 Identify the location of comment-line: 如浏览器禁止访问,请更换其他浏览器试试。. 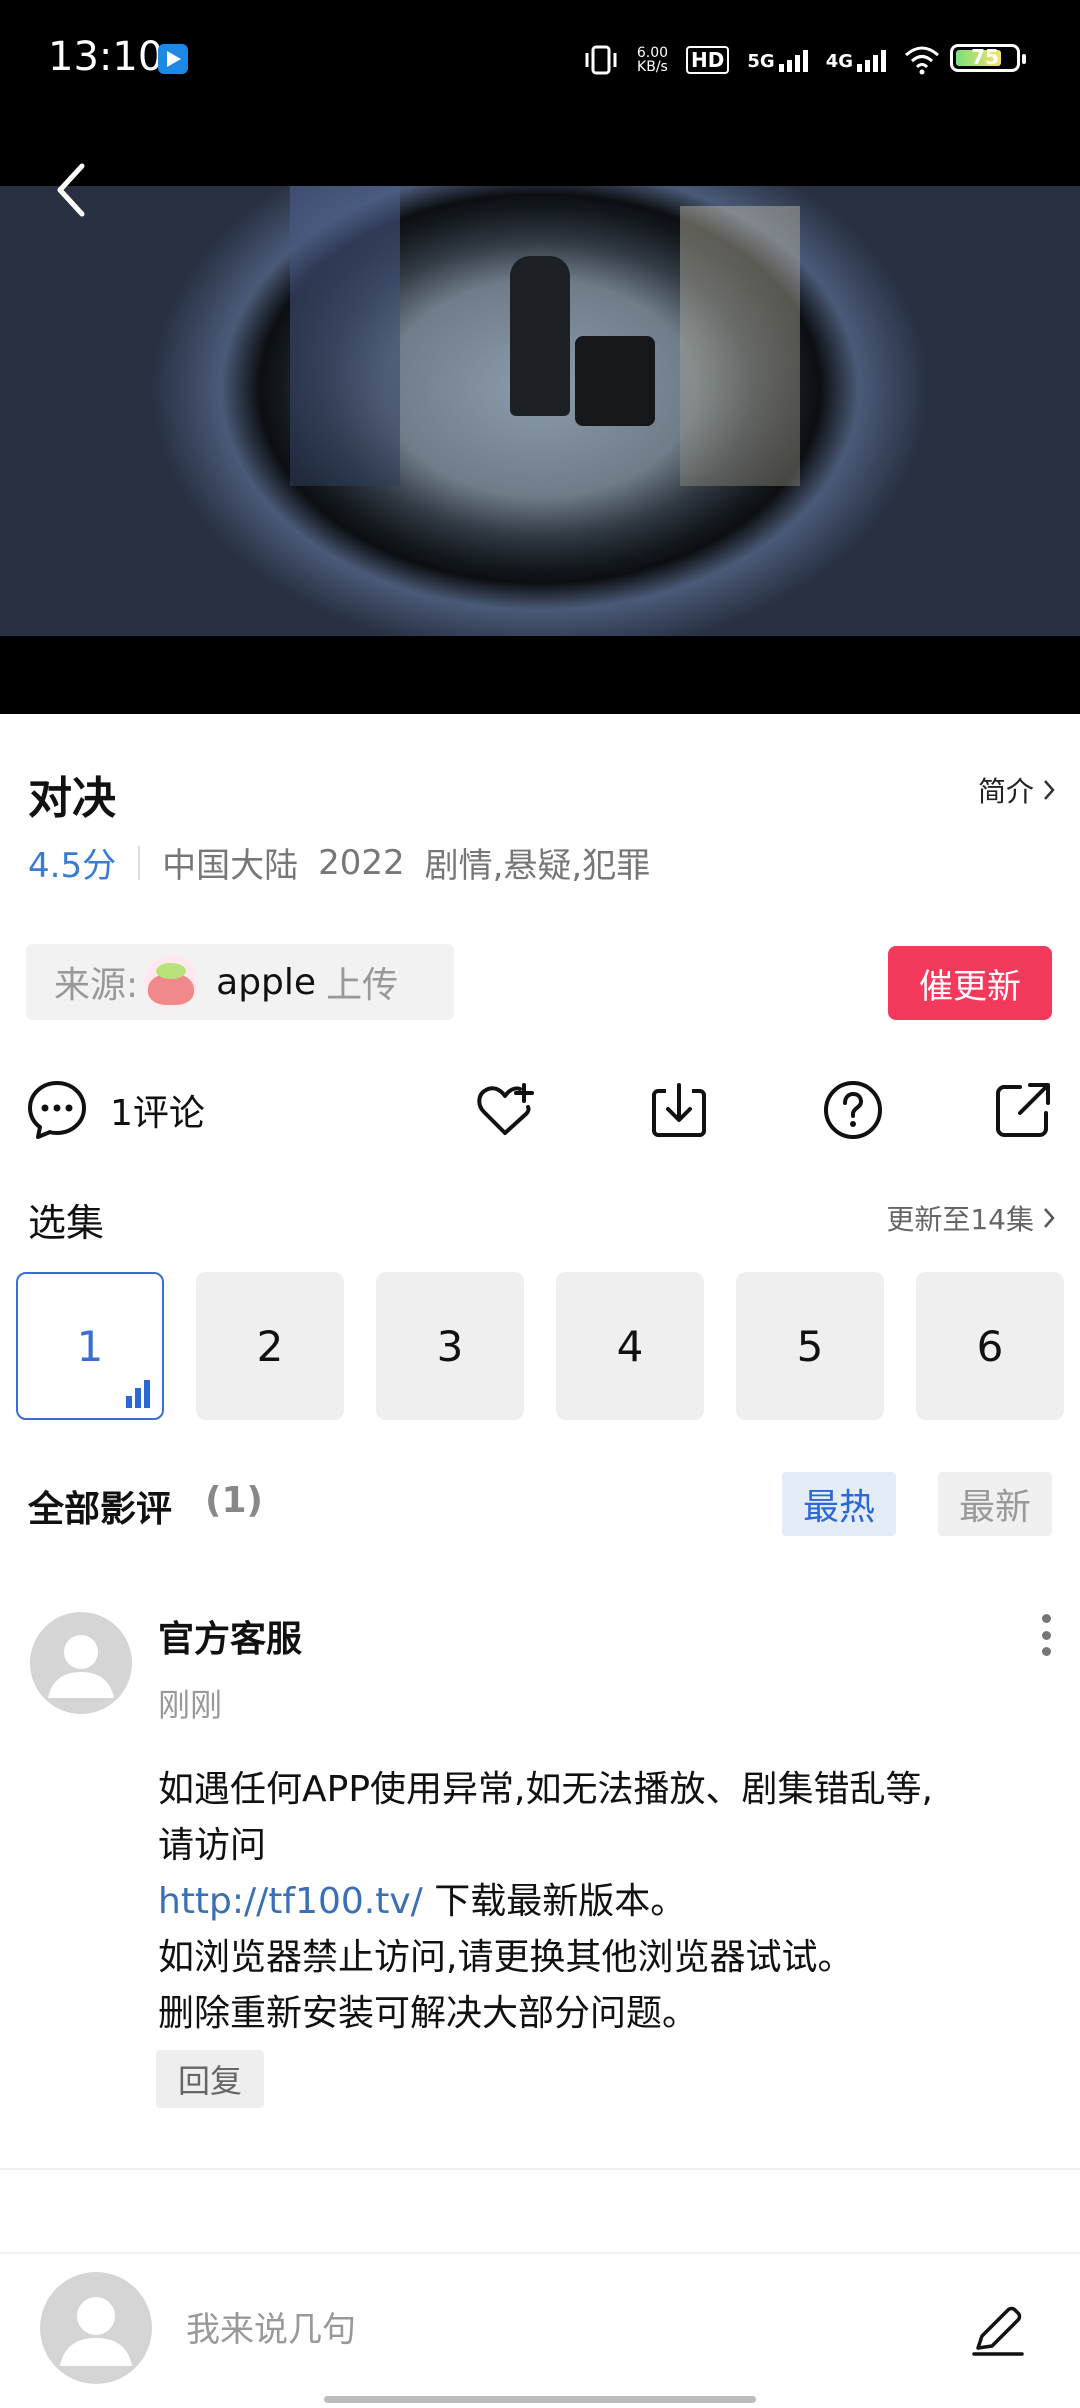
(506, 1957).